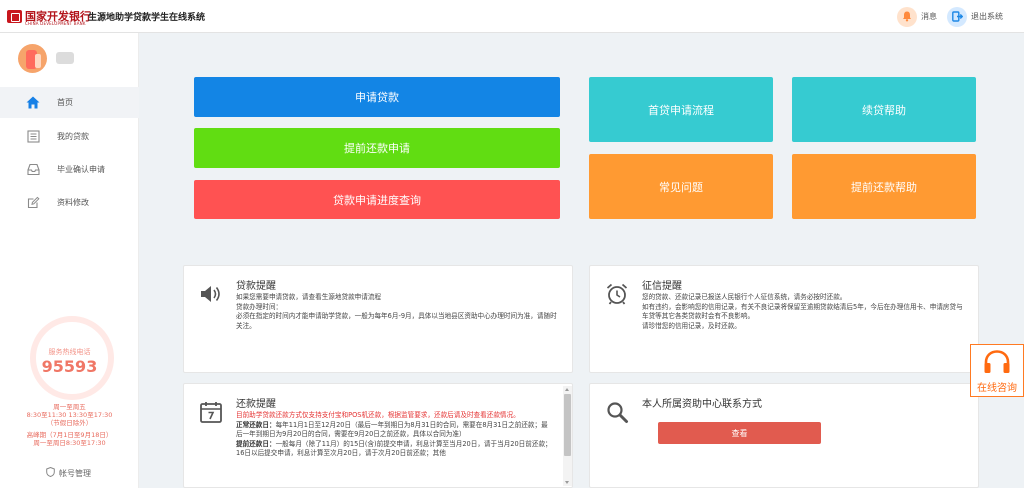 The width and height of the screenshot is (1024, 488). Describe the element at coordinates (744, 297) in the screenshot. I see `card-text: 您的贷款、还款记录已报送人民银行个人征信系统，请务必按时还款。` at that location.